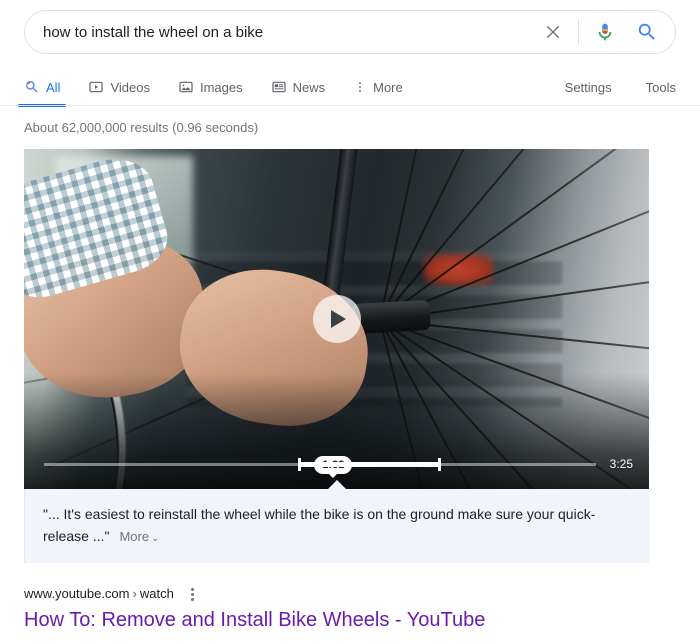 The height and width of the screenshot is (644, 700). Describe the element at coordinates (77, 593) in the screenshot. I see `url-domain: www.youtube.com` at that location.